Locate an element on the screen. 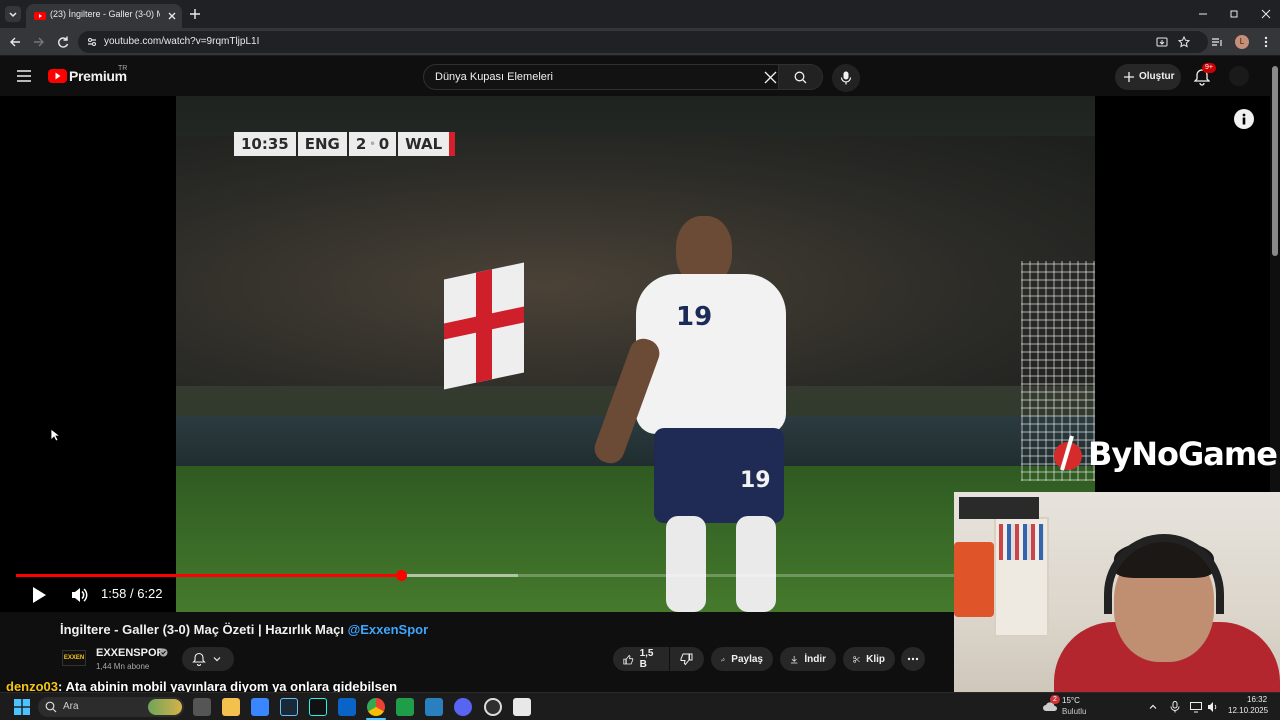 Image resolution: width=1280 pixels, height=720 pixels. create-button: Oluştur is located at coordinates (1148, 77).